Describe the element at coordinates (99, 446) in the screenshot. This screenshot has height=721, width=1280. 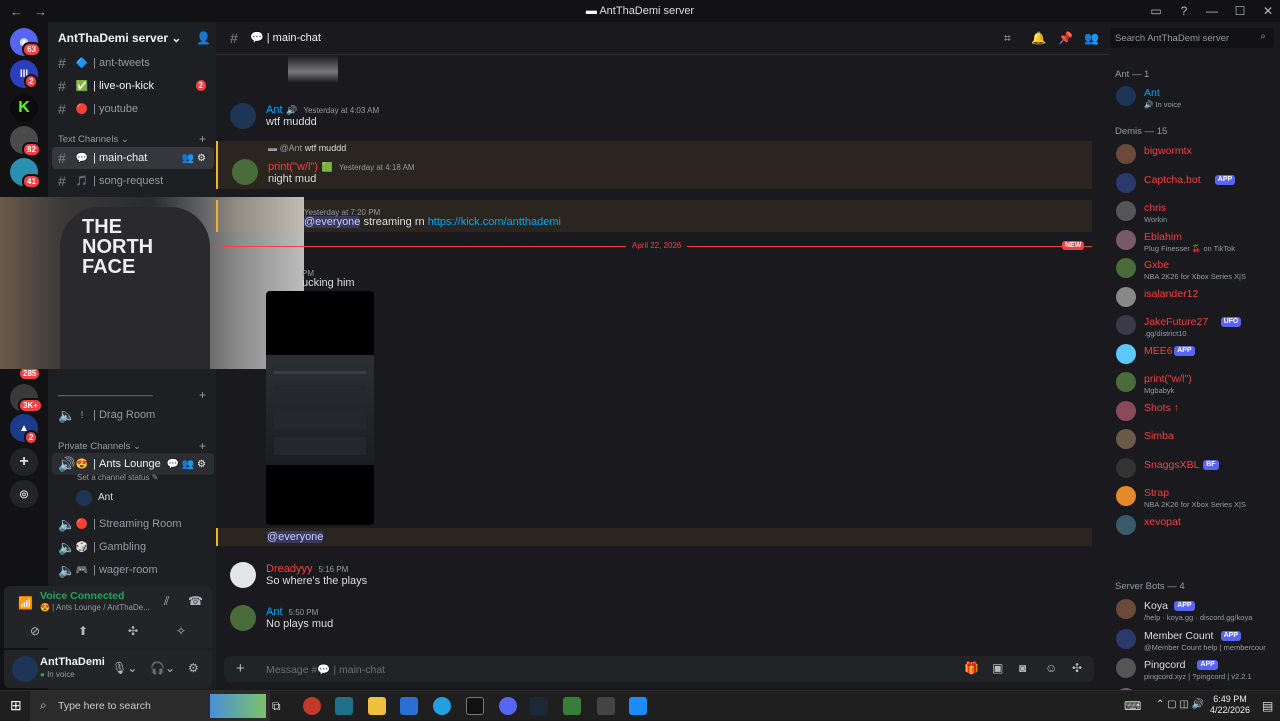
I see `category-private-channels: Private Channels ⌄` at that location.